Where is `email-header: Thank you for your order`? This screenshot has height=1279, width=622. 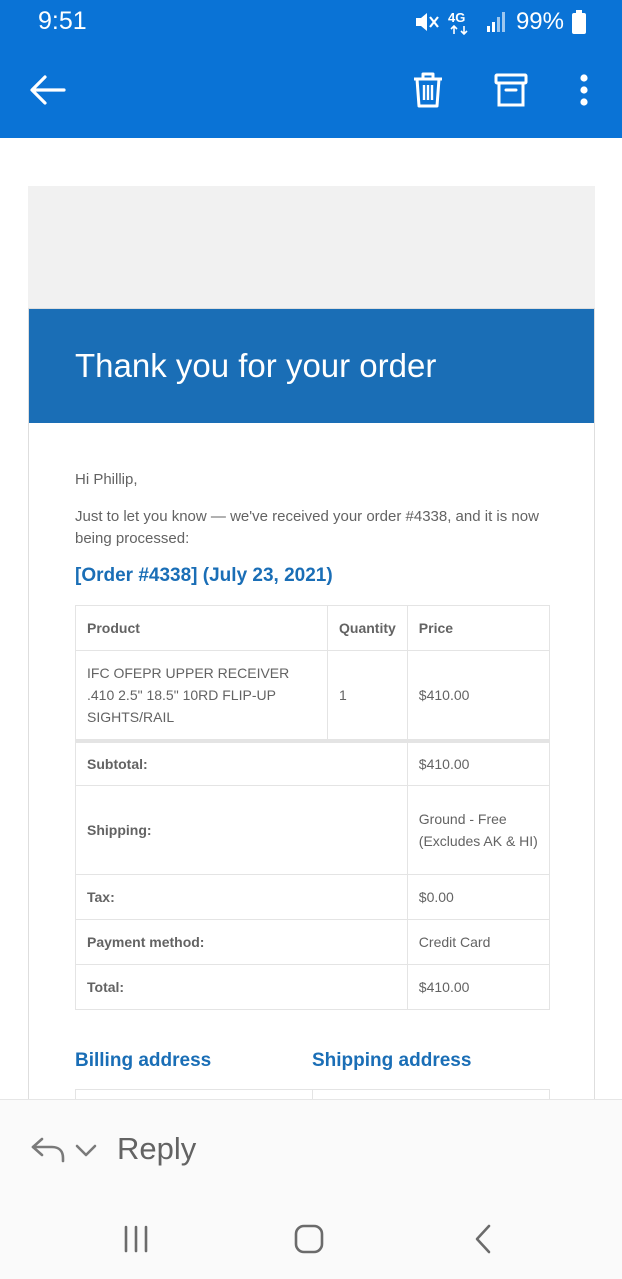 email-header: Thank you for your order is located at coordinates (311, 366).